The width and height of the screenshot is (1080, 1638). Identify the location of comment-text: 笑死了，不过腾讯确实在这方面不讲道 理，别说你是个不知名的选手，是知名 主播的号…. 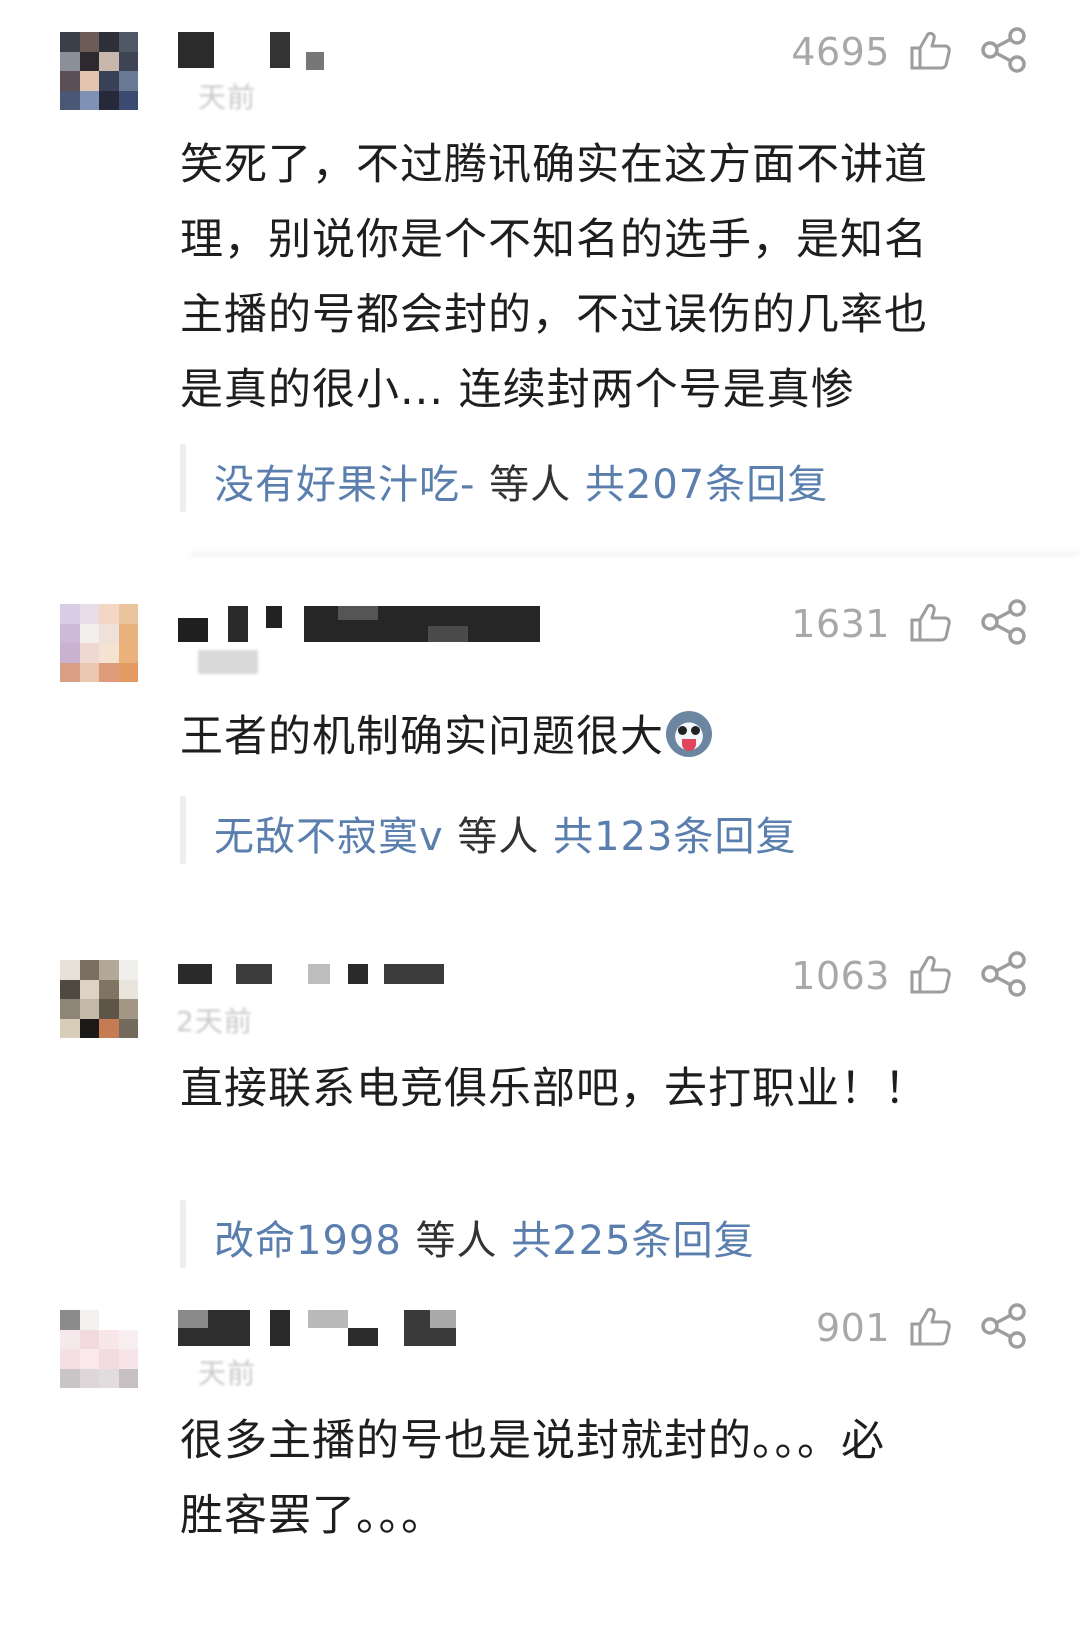
(590, 278).